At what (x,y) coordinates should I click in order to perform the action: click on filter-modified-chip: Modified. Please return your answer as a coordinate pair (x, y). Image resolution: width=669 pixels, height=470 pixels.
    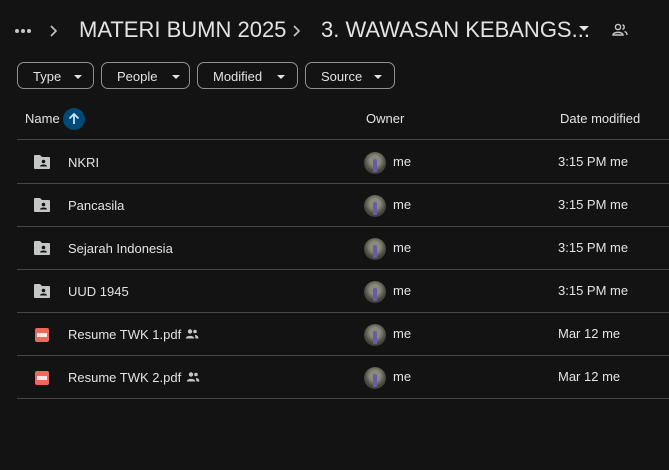
    Looking at the image, I should click on (247, 75).